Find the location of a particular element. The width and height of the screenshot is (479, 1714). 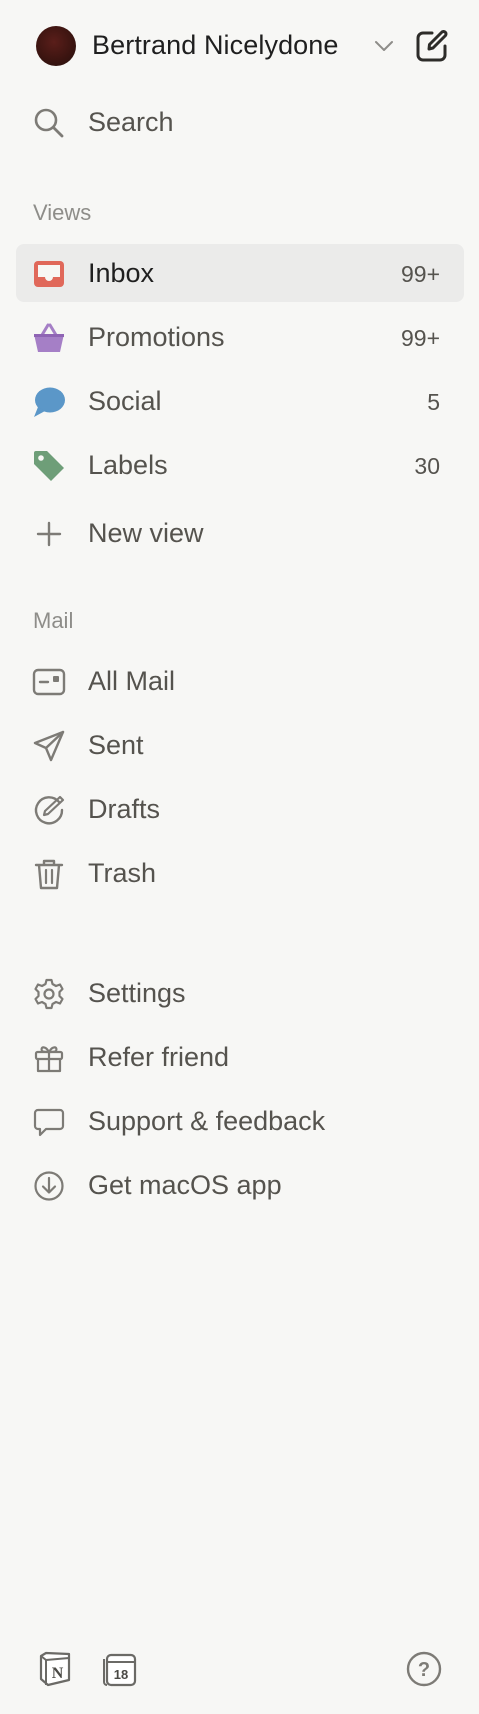

unread-count-badge: 5 is located at coordinates (433, 402).